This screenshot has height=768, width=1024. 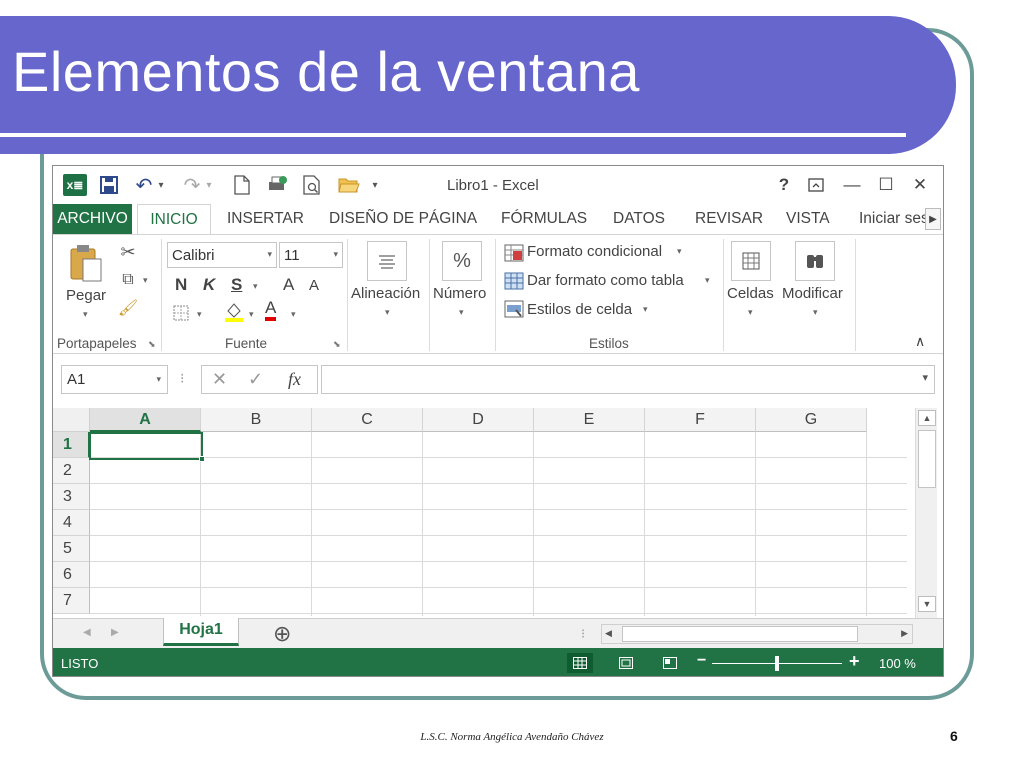 I want to click on scroll-left-icon: ◀, so click(x=608, y=633).